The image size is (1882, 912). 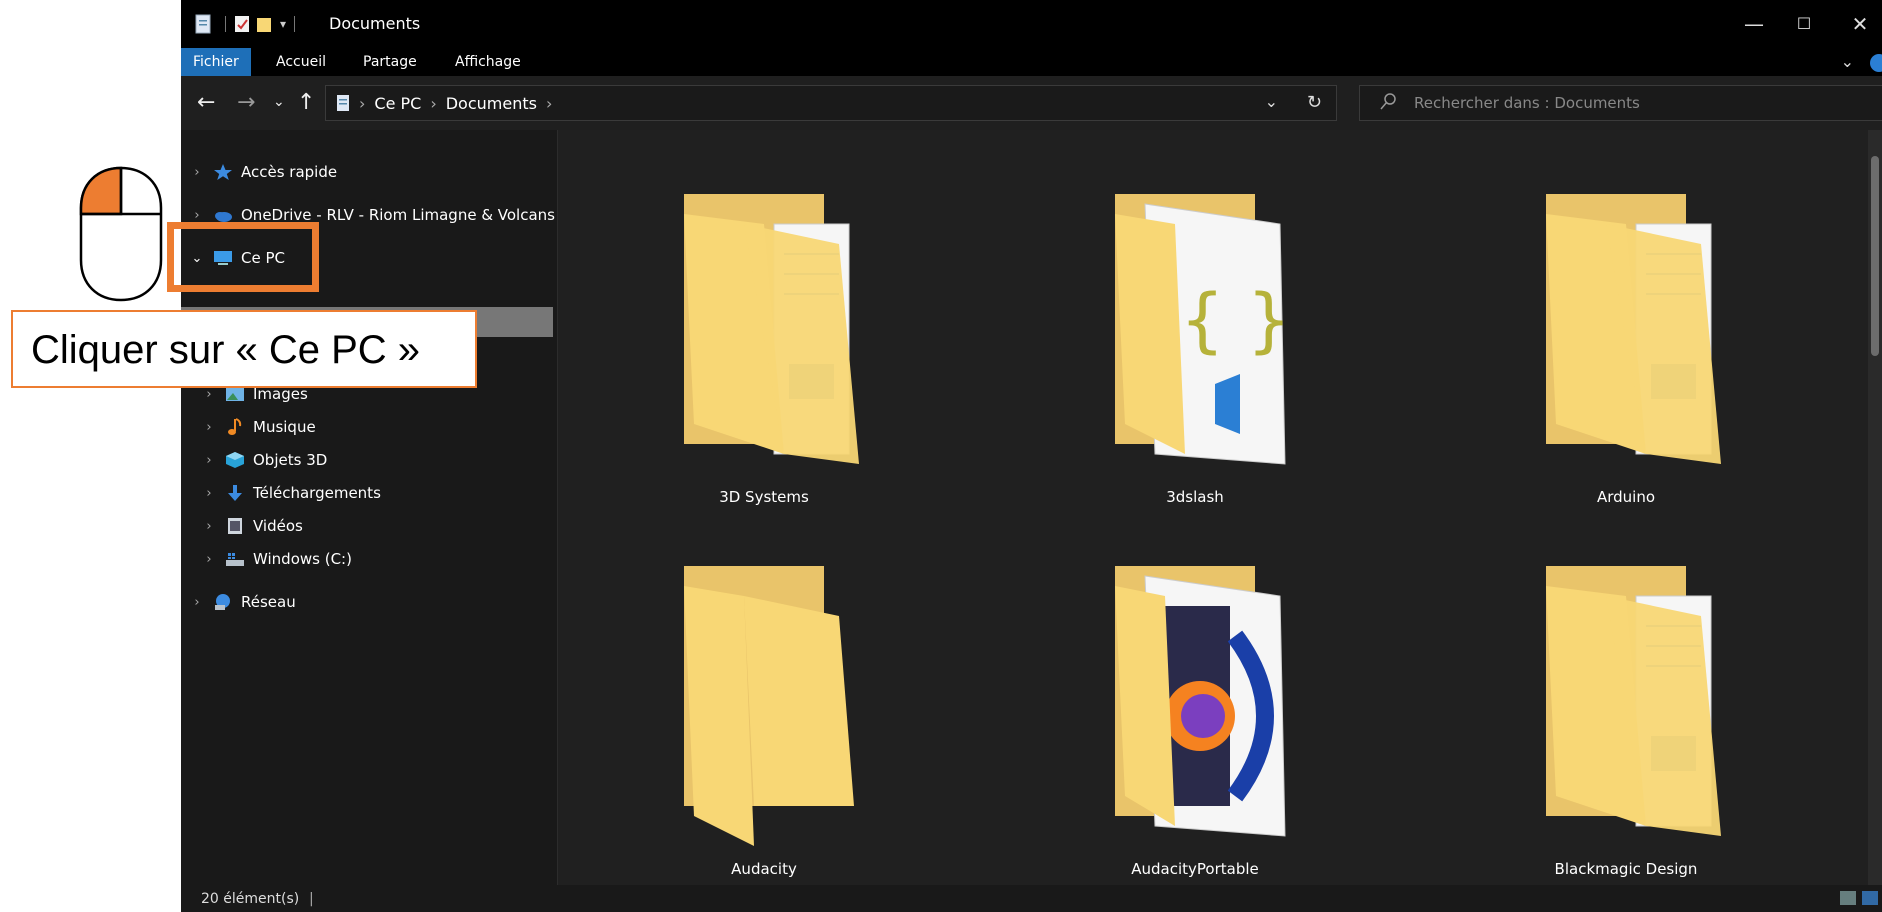 I want to click on customize-toolbar-icon: ▾, so click(x=283, y=24).